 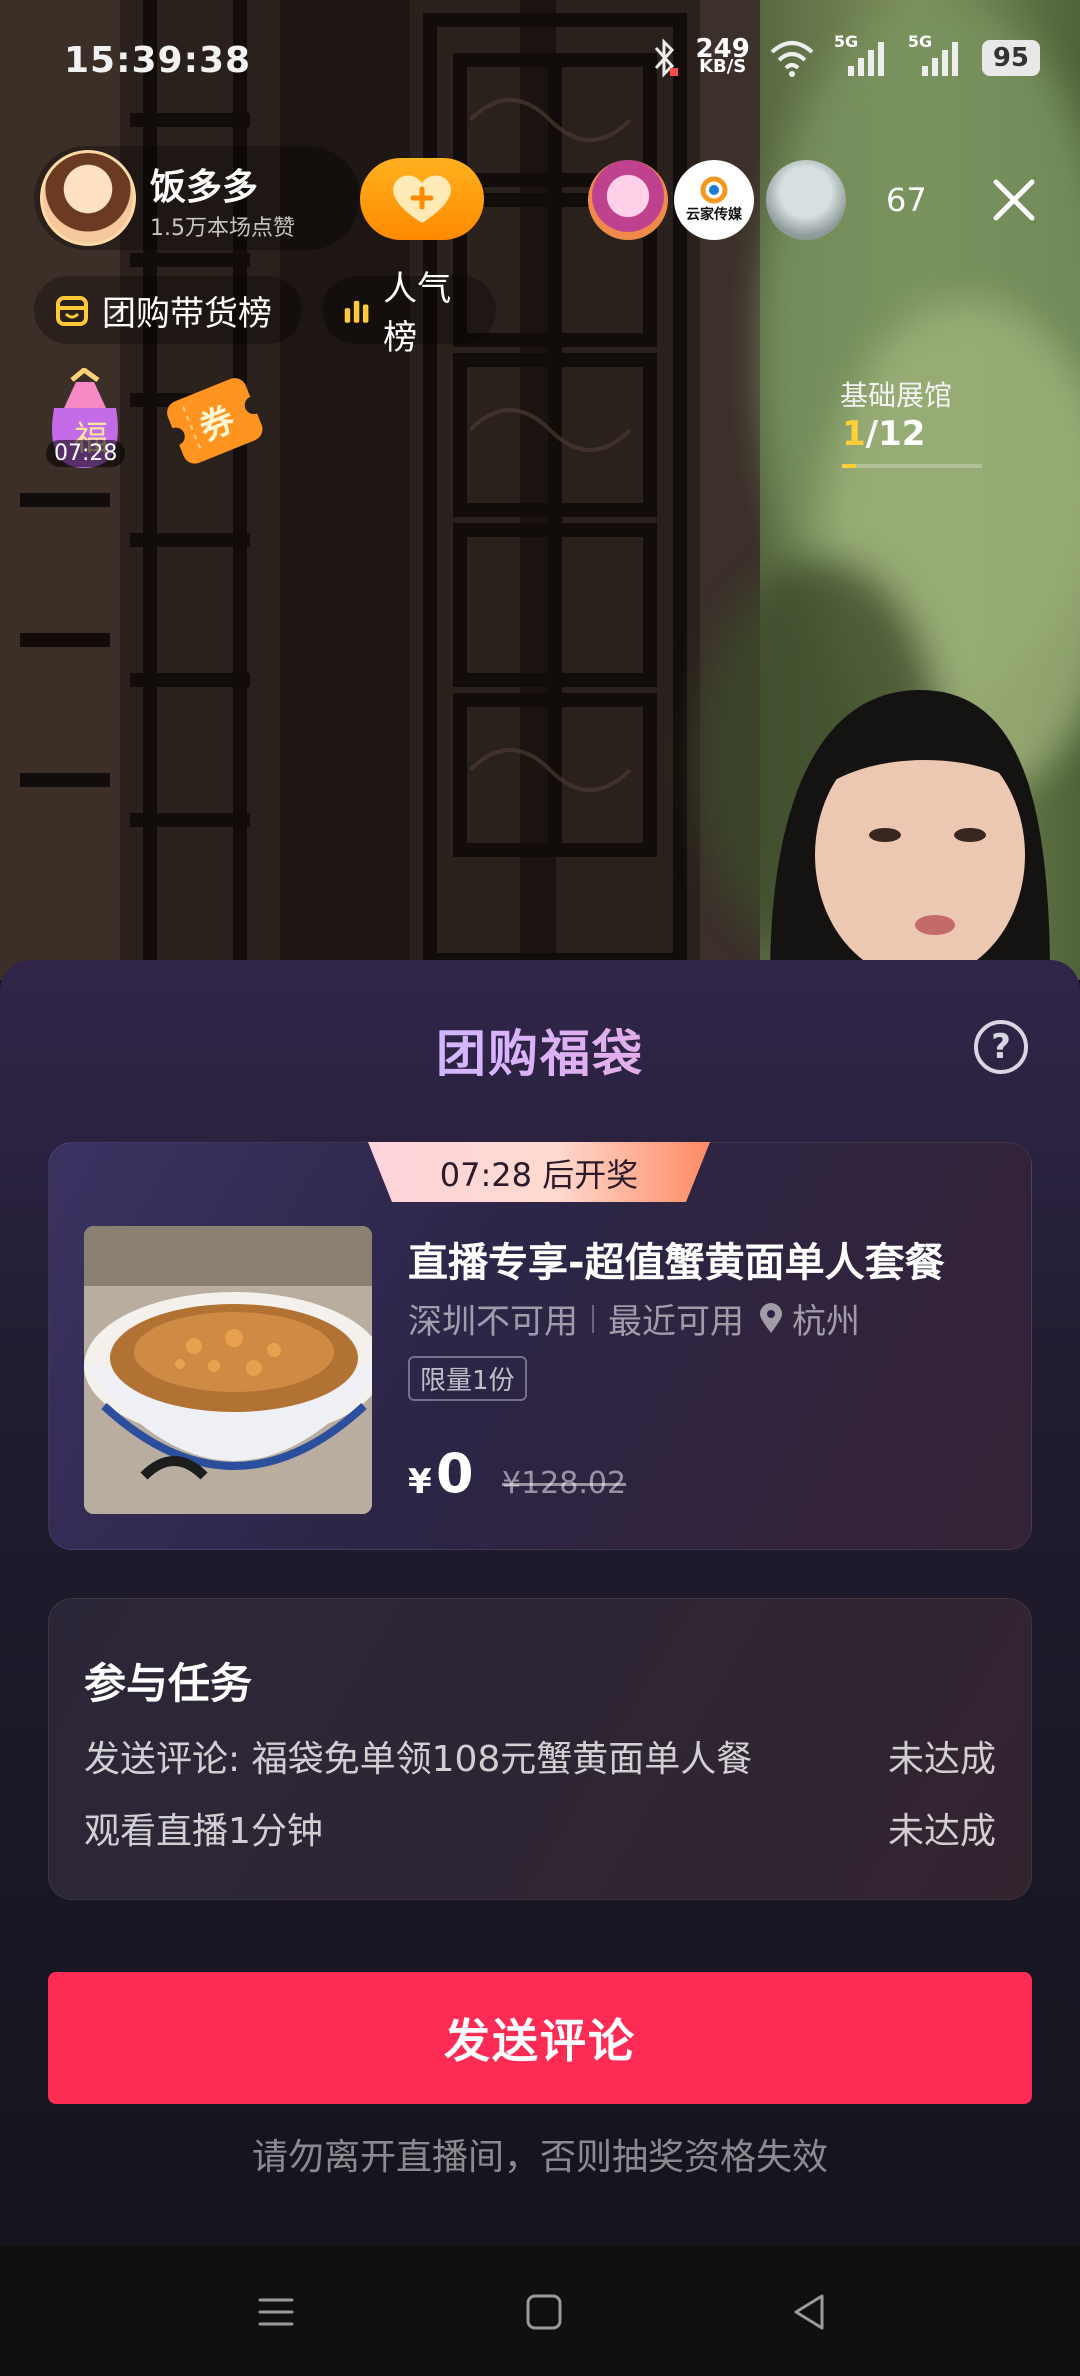 I want to click on help-button: ?, so click(x=1001, y=1047).